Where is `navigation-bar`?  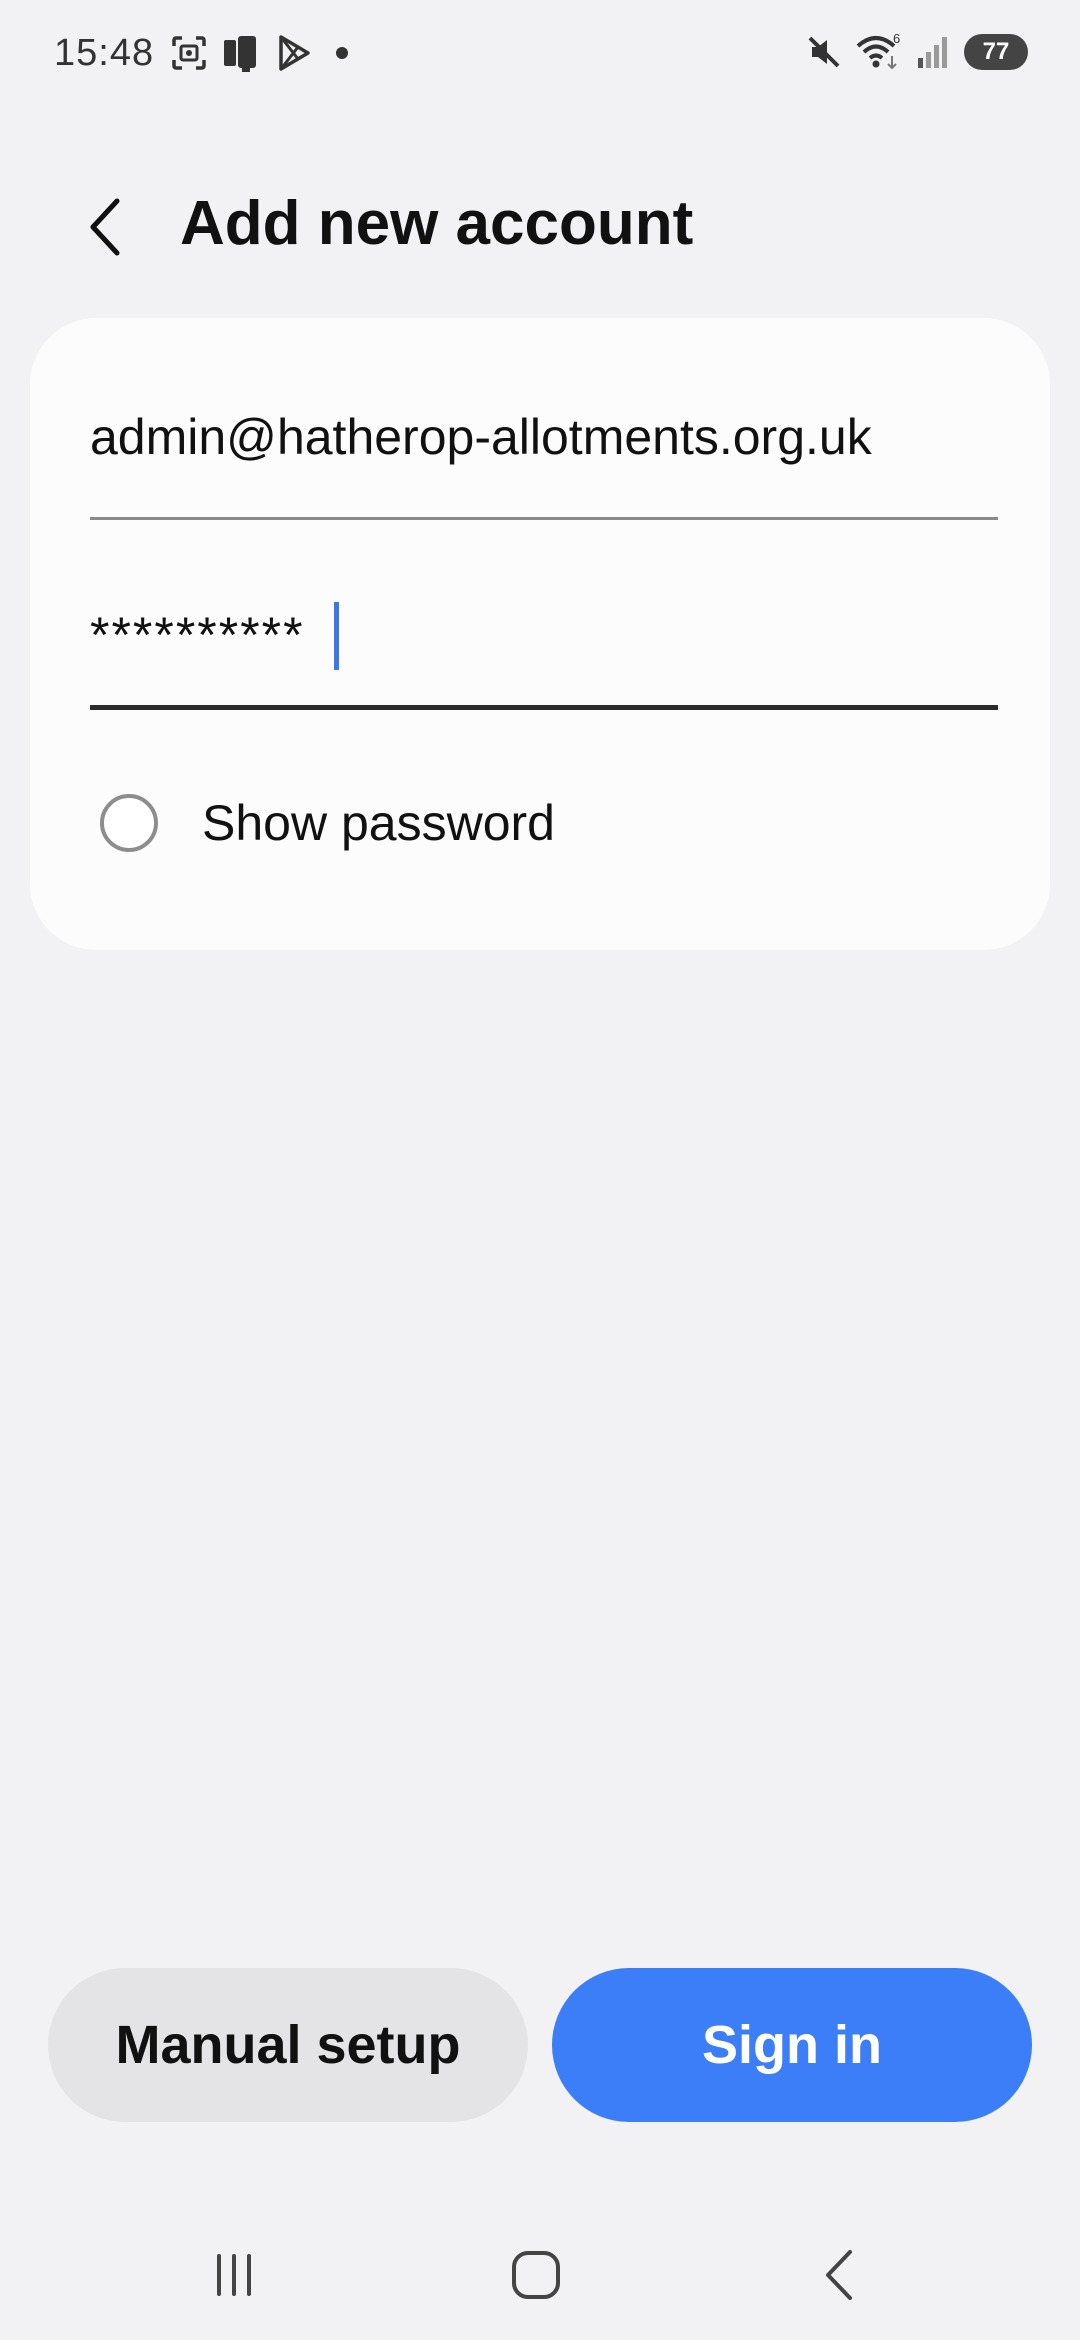
navigation-bar is located at coordinates (540, 2270).